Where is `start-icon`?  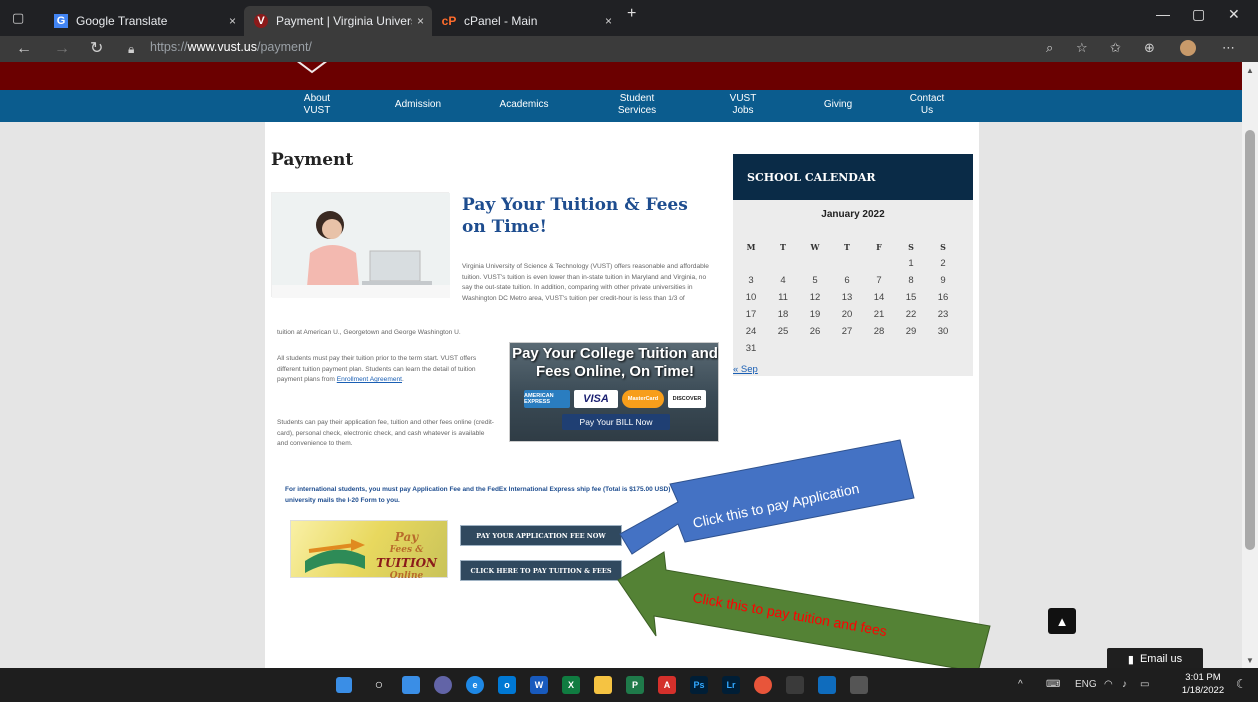 start-icon is located at coordinates (344, 685).